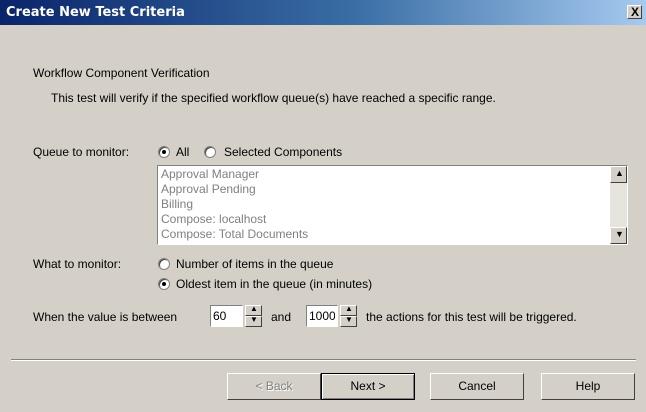 The image size is (646, 412). Describe the element at coordinates (588, 386) in the screenshot. I see `help-button: Help` at that location.